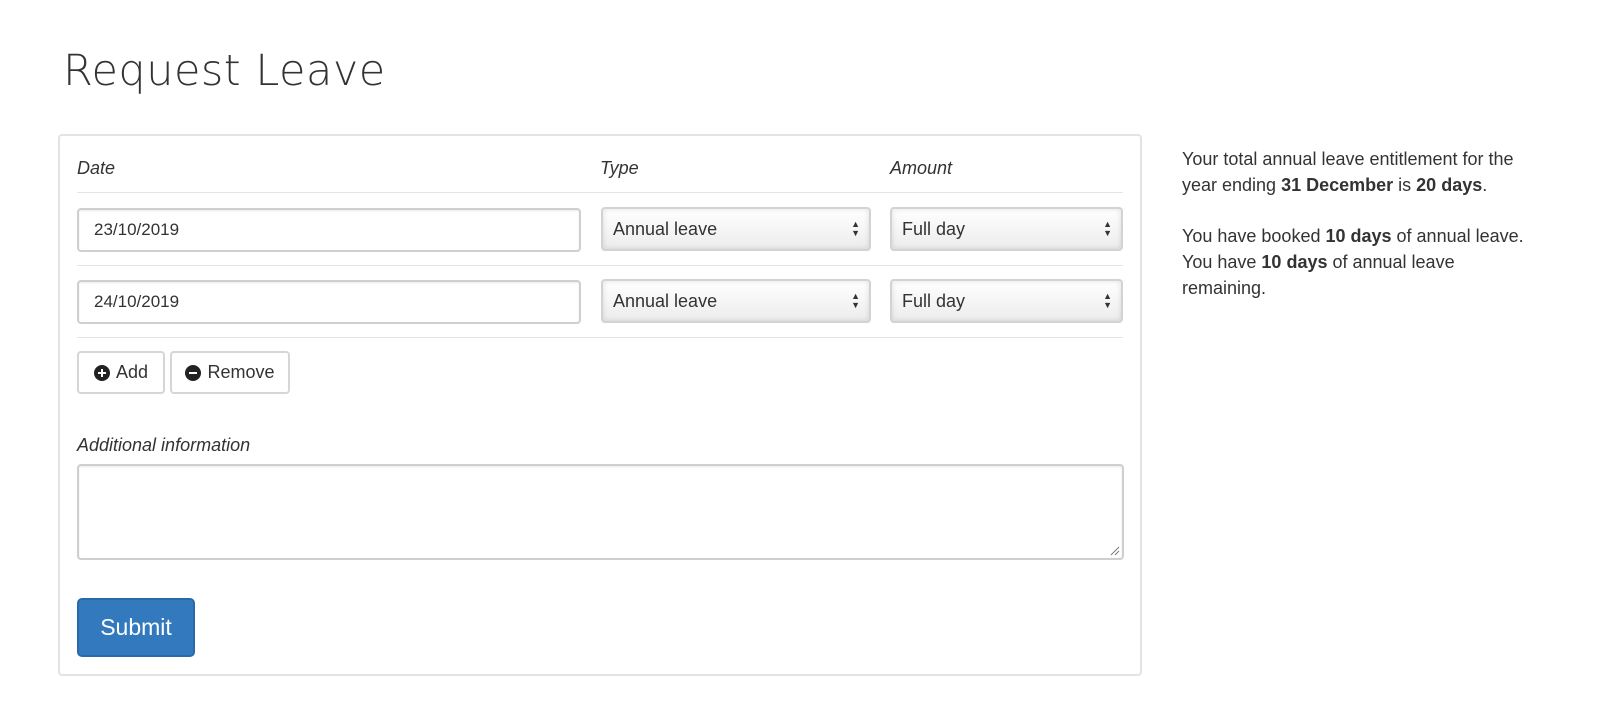 The width and height of the screenshot is (1600, 715). What do you see at coordinates (1254, 236) in the screenshot?
I see `summary-text: You have booked` at bounding box center [1254, 236].